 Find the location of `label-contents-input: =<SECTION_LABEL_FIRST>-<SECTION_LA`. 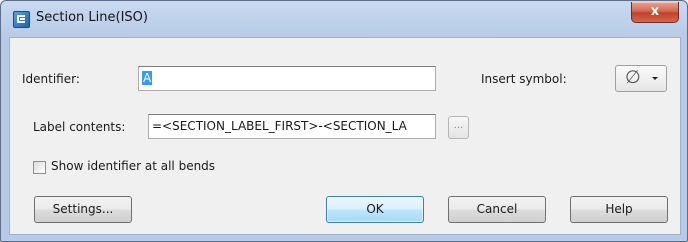

label-contents-input: =<SECTION_LABEL_FIRST>-<SECTION_LA is located at coordinates (292, 126).